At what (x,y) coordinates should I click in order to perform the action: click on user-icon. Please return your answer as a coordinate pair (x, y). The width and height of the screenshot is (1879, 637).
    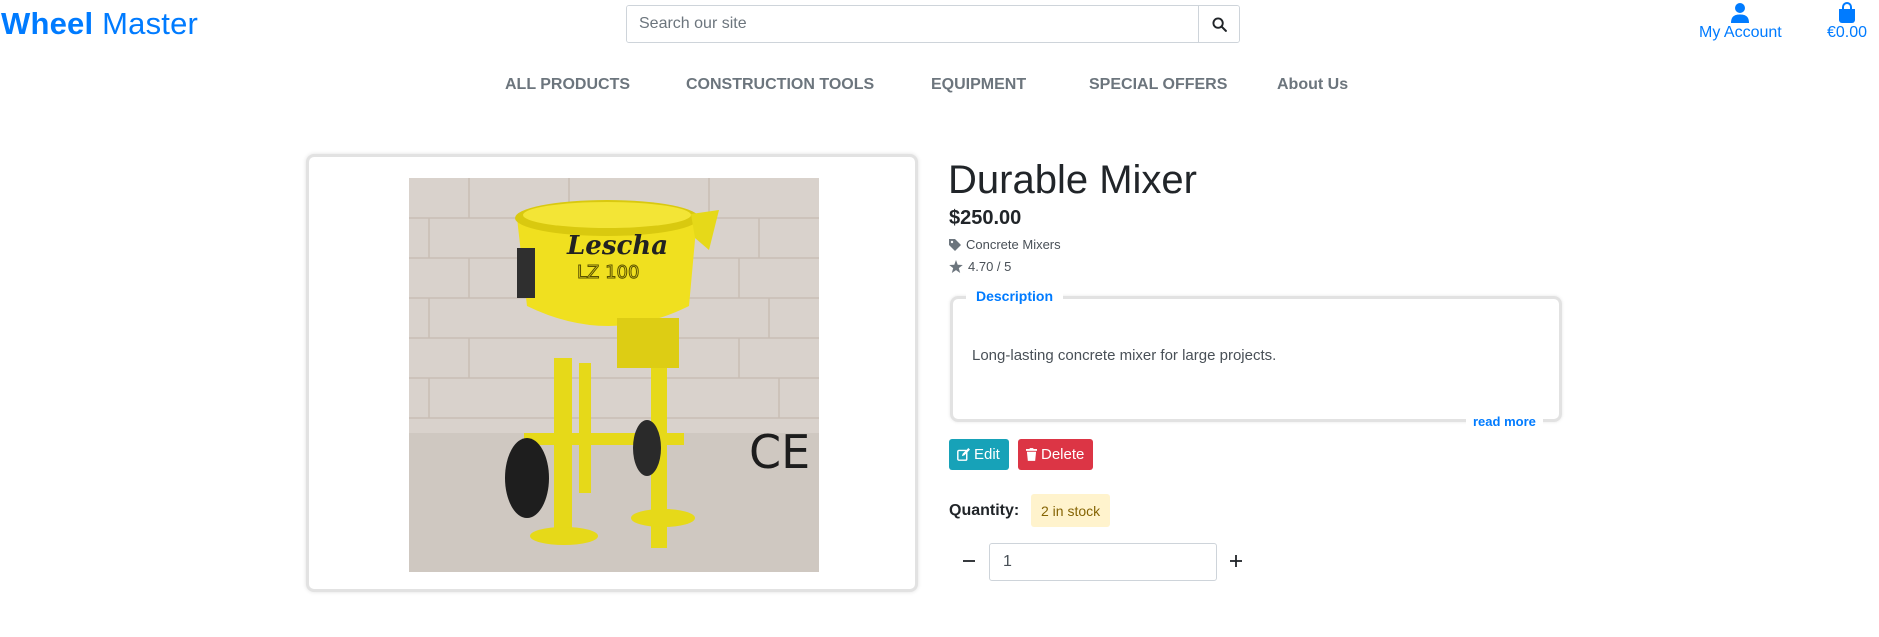
    Looking at the image, I should click on (1740, 13).